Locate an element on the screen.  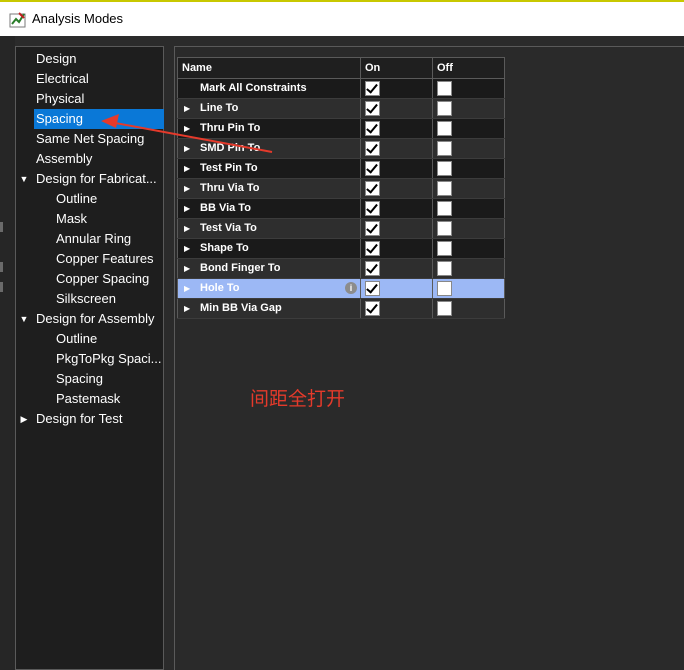
grid-row: ▶ Test Pin To is located at coordinates (341, 168).